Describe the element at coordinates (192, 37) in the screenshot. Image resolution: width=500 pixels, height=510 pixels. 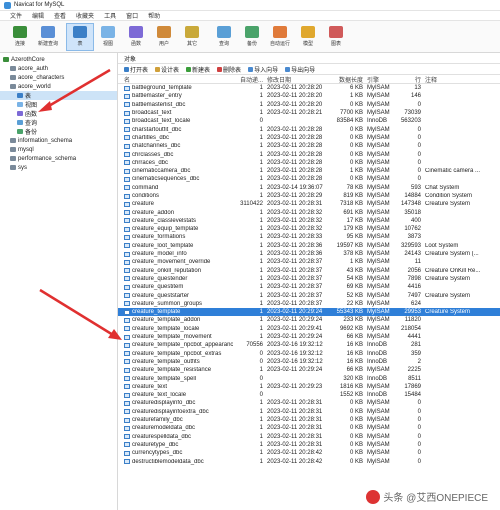
I see `toolbar-button-other: 其它` at that location.